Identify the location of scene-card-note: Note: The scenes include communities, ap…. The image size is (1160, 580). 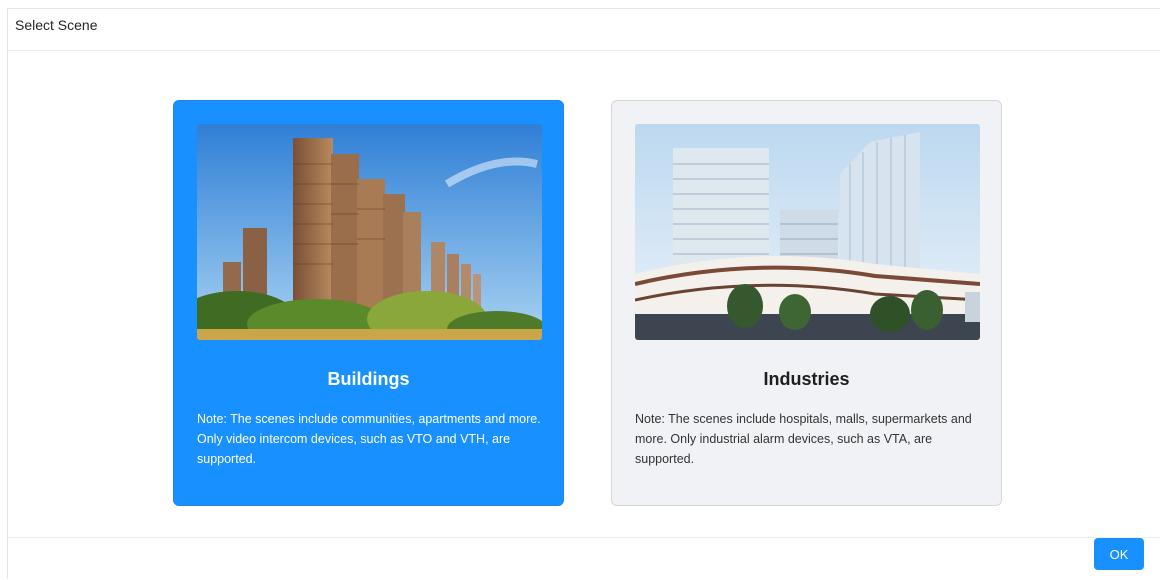
(369, 439).